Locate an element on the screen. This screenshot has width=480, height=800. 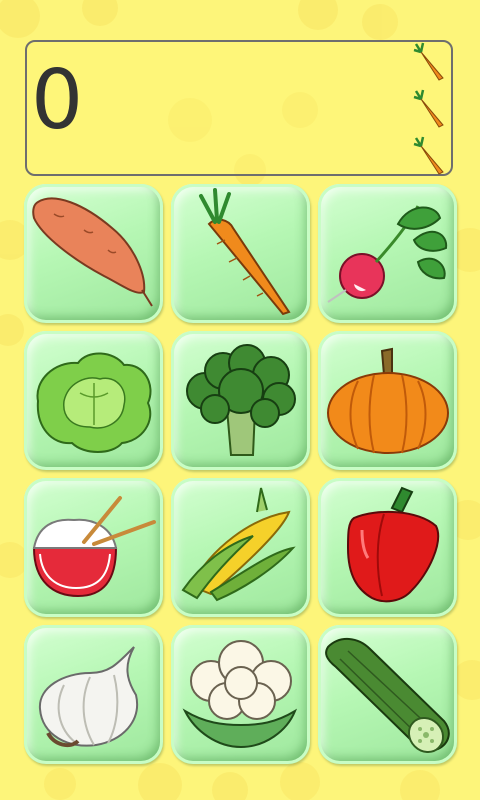
cucumber-icon is located at coordinates (387, 696).